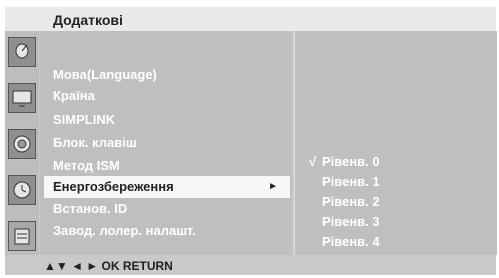 Image resolution: width=499 pixels, height=278 pixels. I want to click on menu-title: Додаткові, so click(88, 20).